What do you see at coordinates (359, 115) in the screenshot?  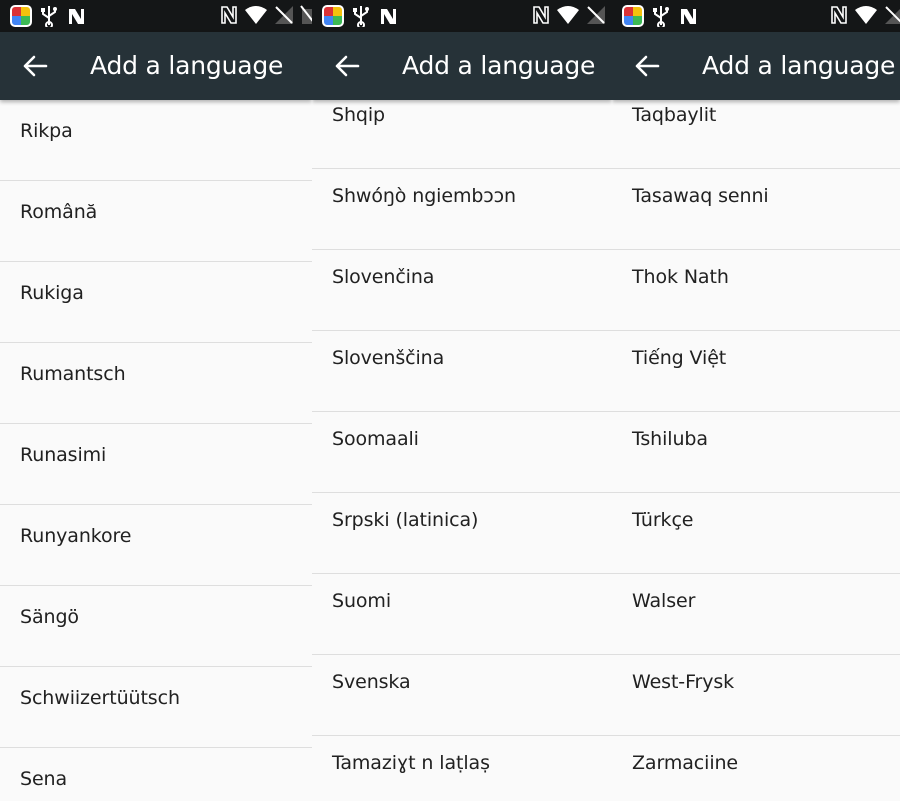 I see `language-label: Shqip` at bounding box center [359, 115].